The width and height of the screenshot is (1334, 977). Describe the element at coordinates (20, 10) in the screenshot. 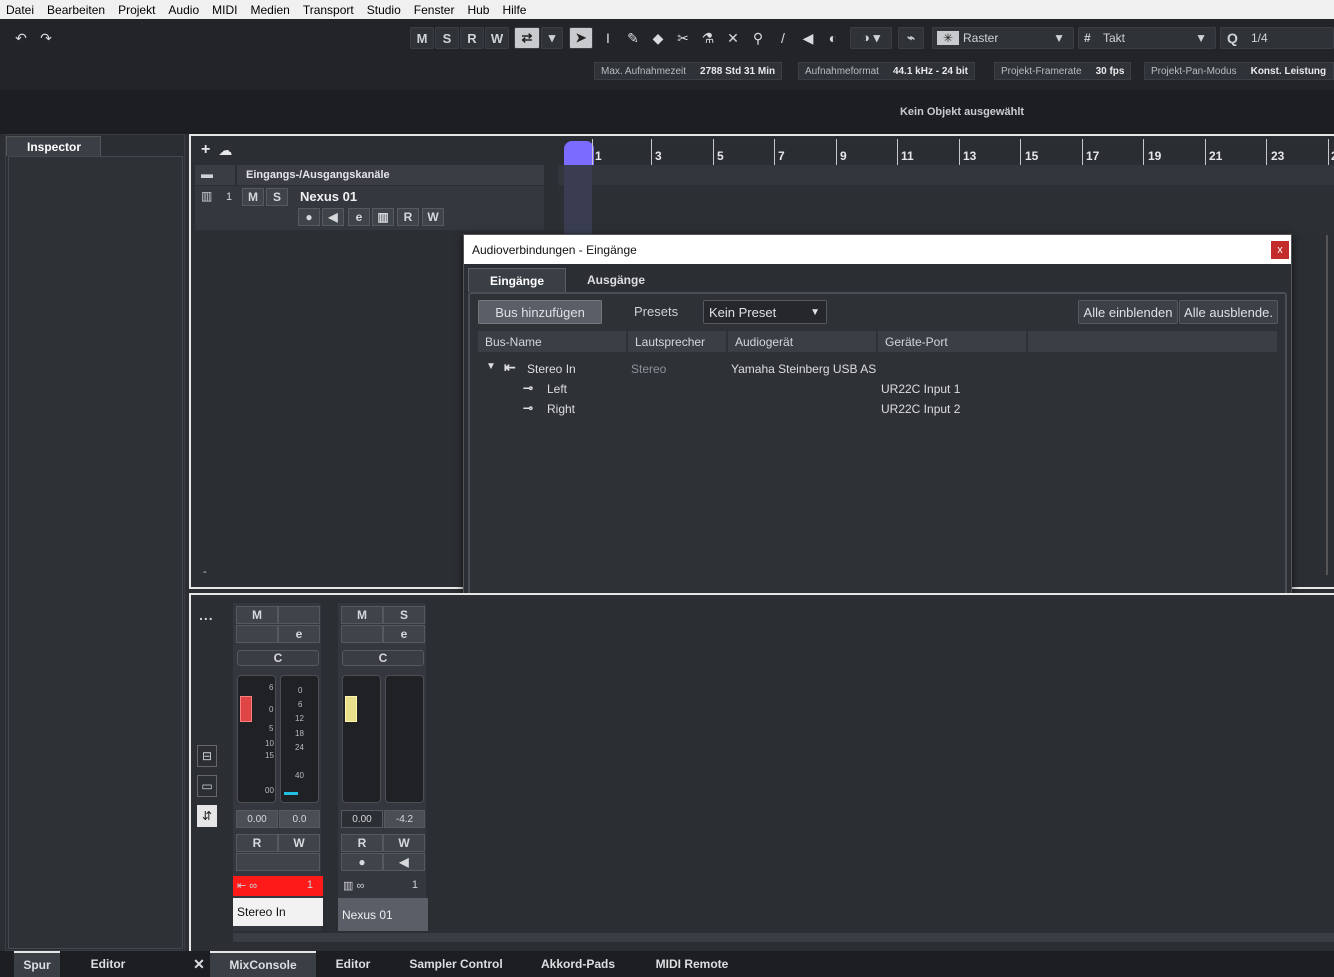

I see `menu-datei: Datei` at that location.